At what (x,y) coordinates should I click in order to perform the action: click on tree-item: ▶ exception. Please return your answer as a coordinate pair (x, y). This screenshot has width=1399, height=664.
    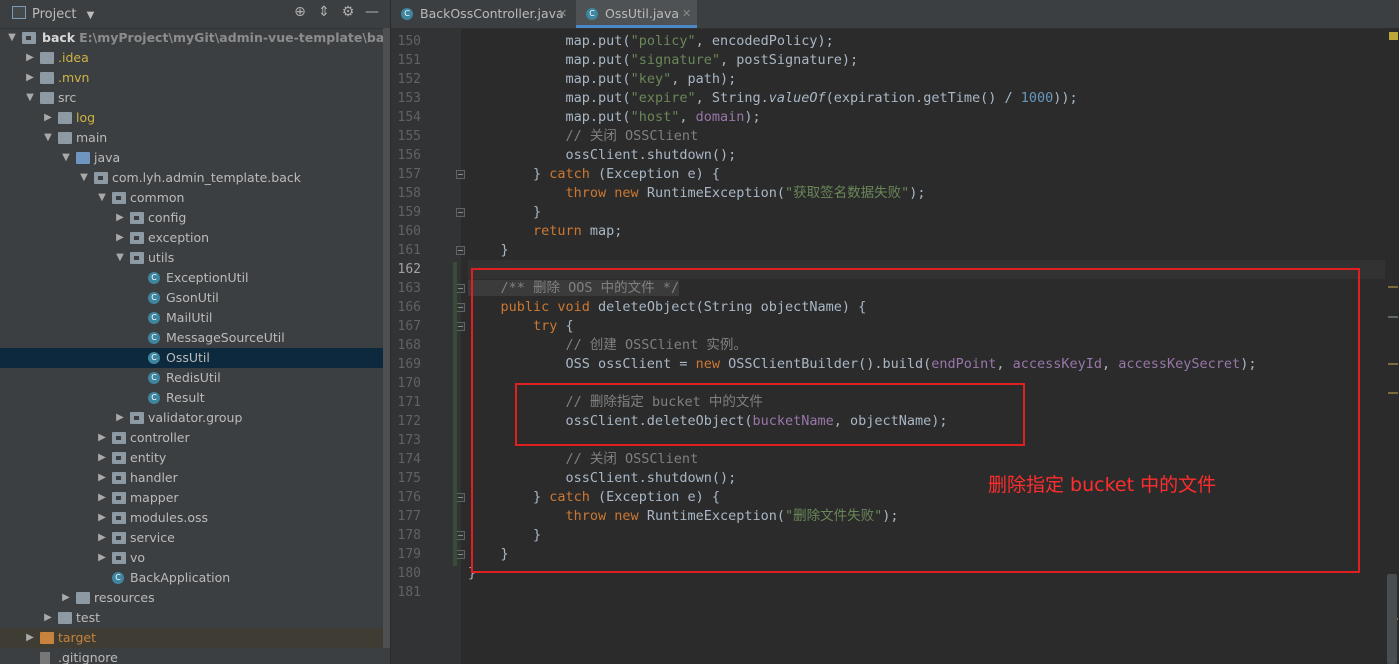
    Looking at the image, I should click on (195, 238).